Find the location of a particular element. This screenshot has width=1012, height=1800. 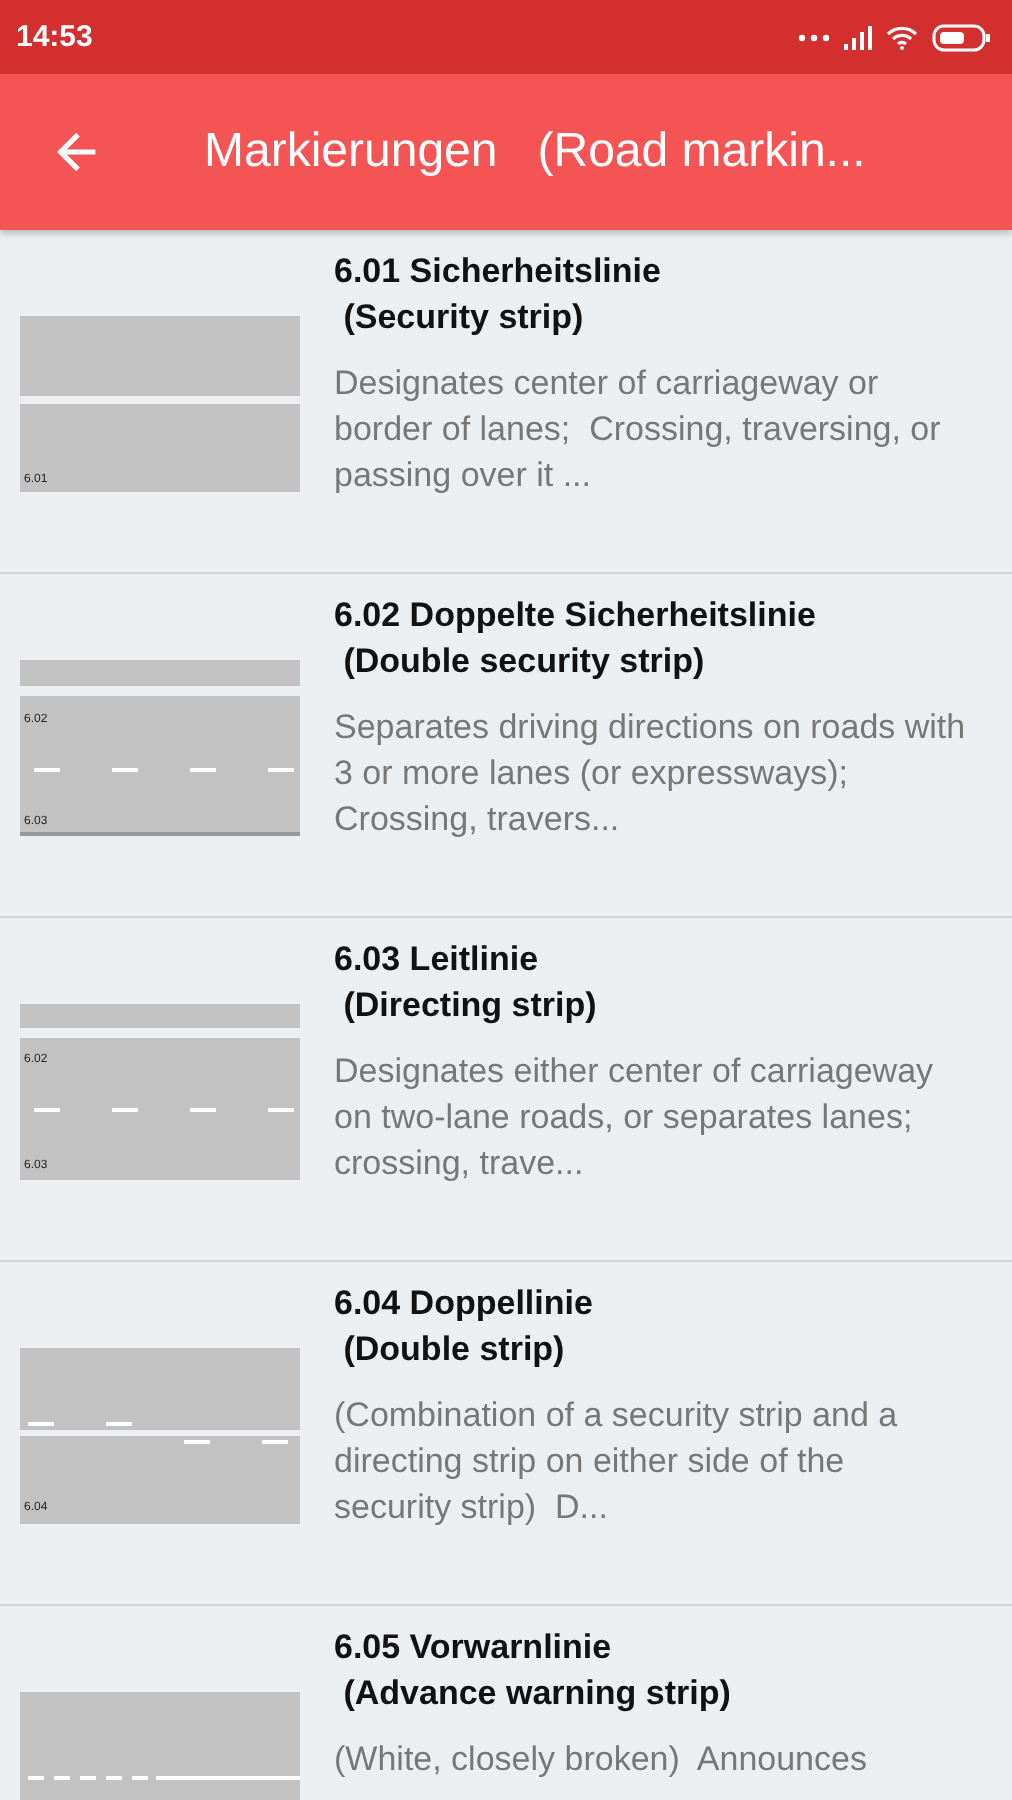

item-subtitle: (Double security strip) is located at coordinates (524, 662).